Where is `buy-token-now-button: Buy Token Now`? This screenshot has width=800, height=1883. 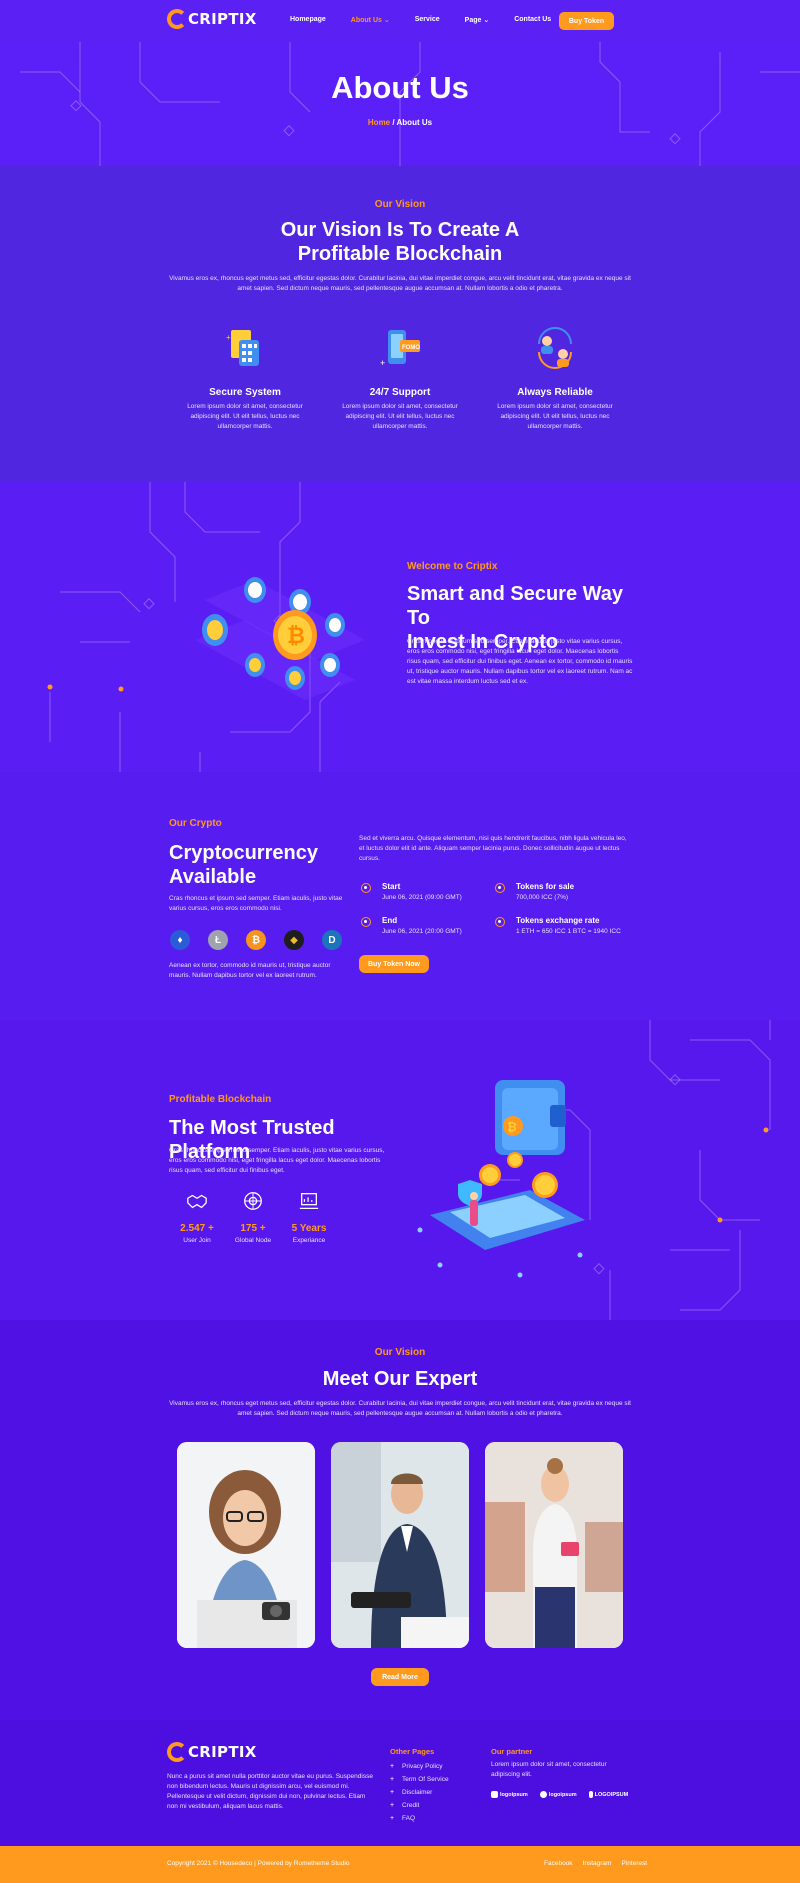
buy-token-now-button: Buy Token Now is located at coordinates (394, 964).